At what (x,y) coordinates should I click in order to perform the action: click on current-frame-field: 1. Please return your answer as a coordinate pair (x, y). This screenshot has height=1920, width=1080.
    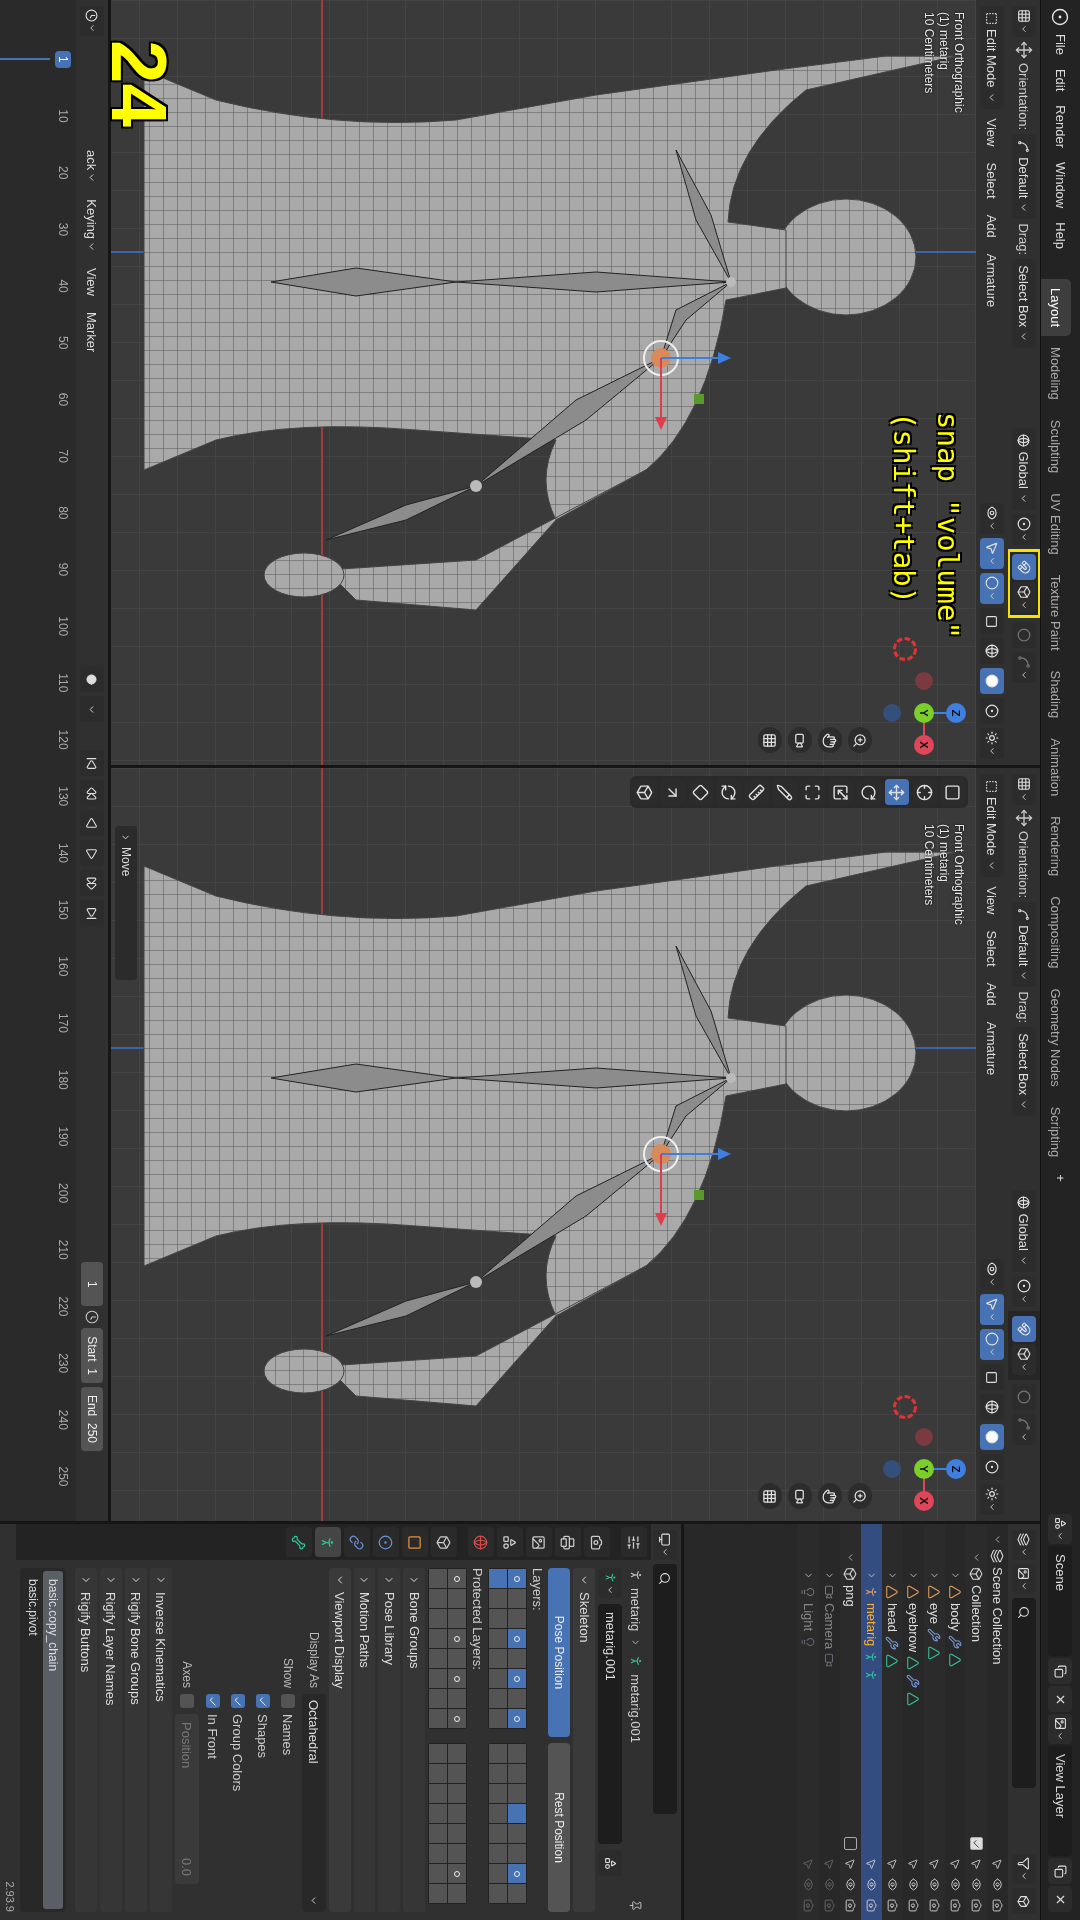
    Looking at the image, I should click on (92, 1284).